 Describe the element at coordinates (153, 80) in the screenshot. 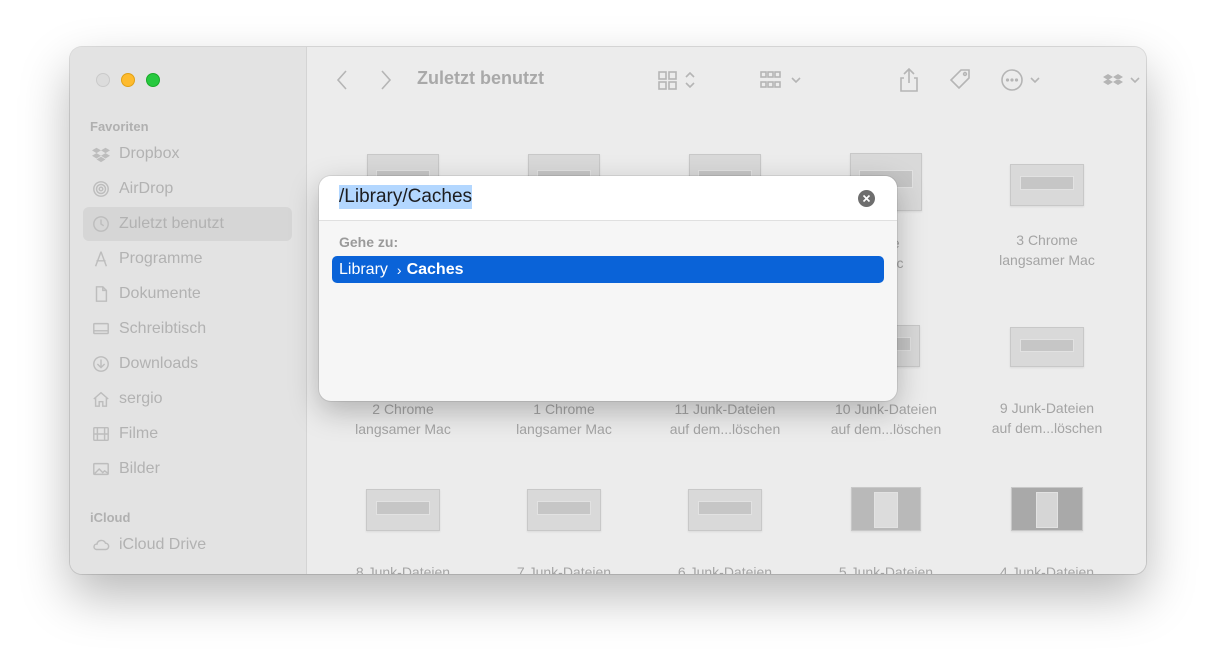

I see `zoom-window-button` at that location.